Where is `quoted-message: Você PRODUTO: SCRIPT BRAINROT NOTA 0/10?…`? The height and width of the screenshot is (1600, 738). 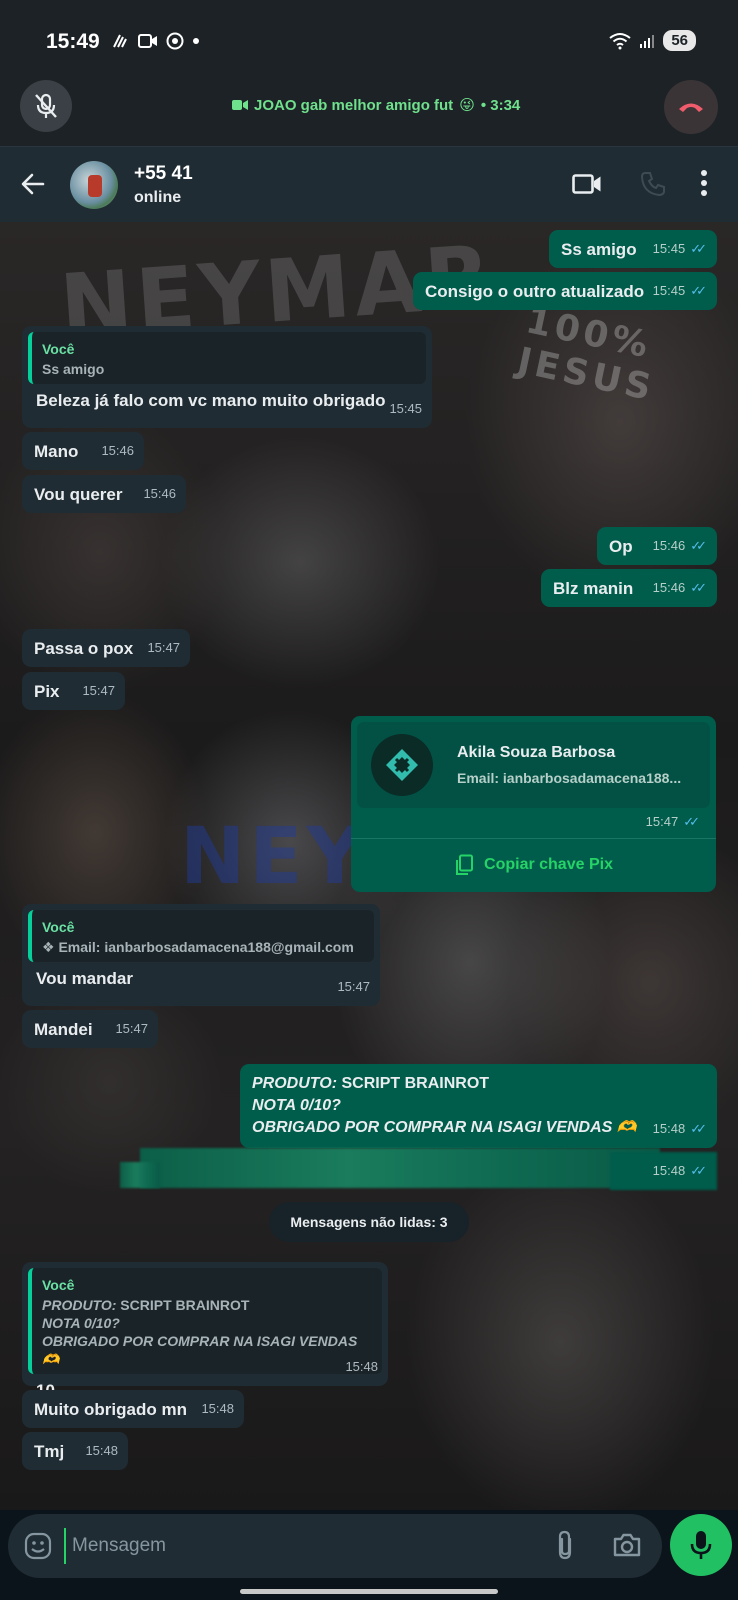
quoted-message: Você PRODUTO: SCRIPT BRAINROT NOTA 0/10?… is located at coordinates (205, 1321).